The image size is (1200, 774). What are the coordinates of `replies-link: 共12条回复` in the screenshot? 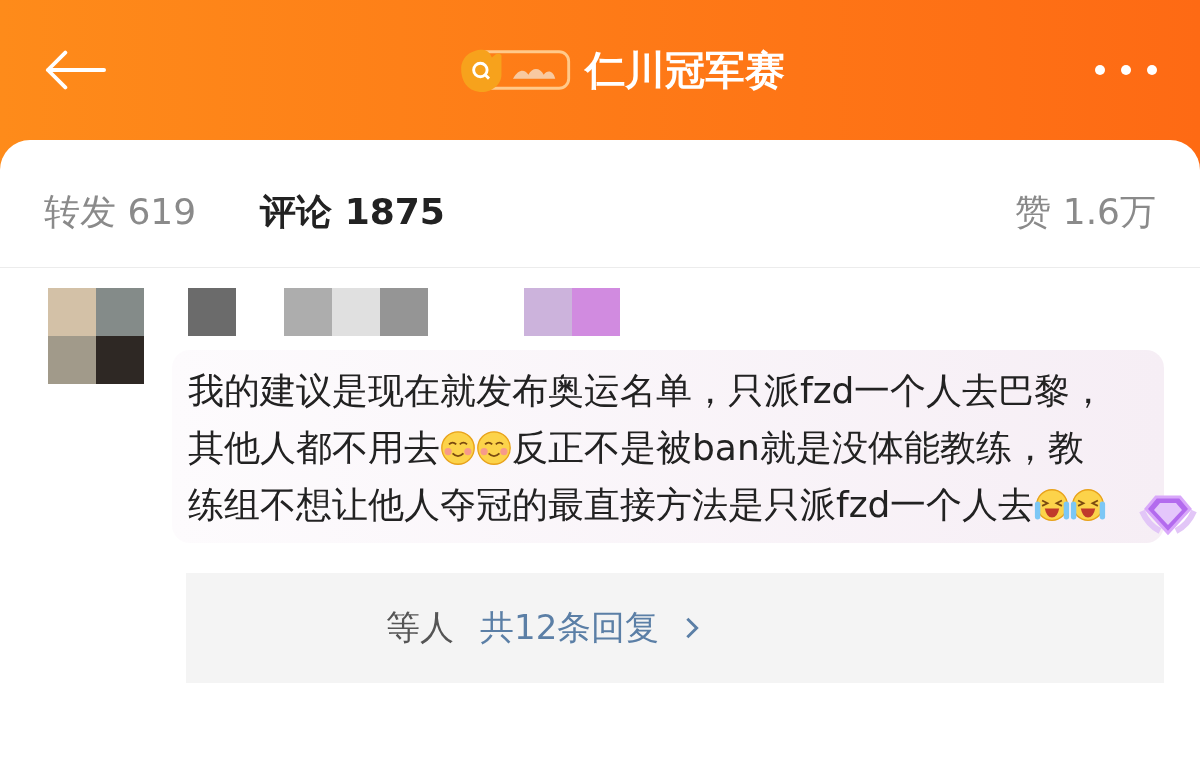 It's located at (570, 628).